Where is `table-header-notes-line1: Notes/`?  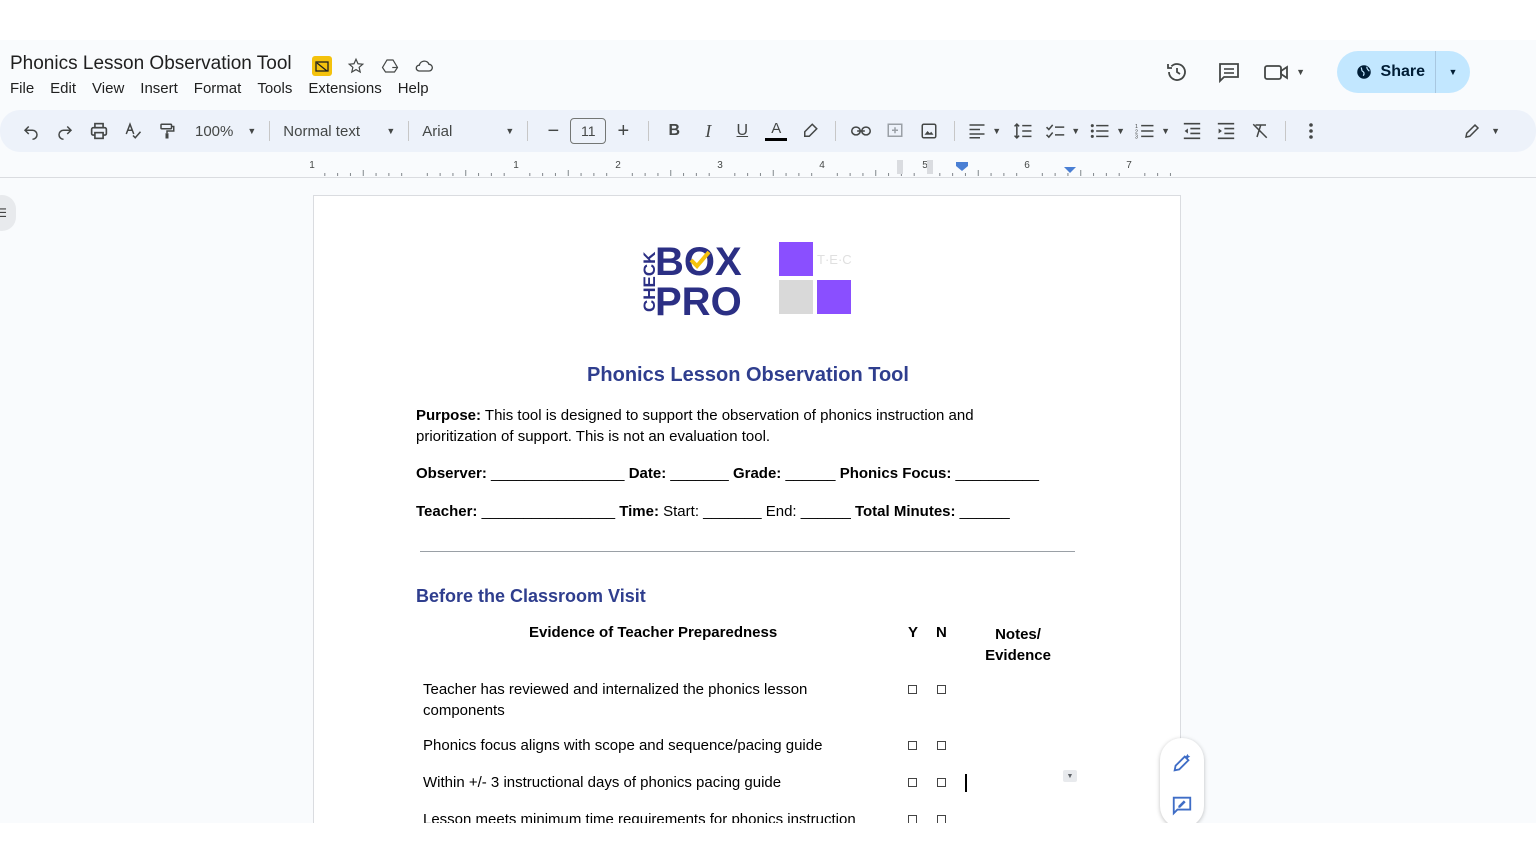 table-header-notes-line1: Notes/ is located at coordinates (1018, 634).